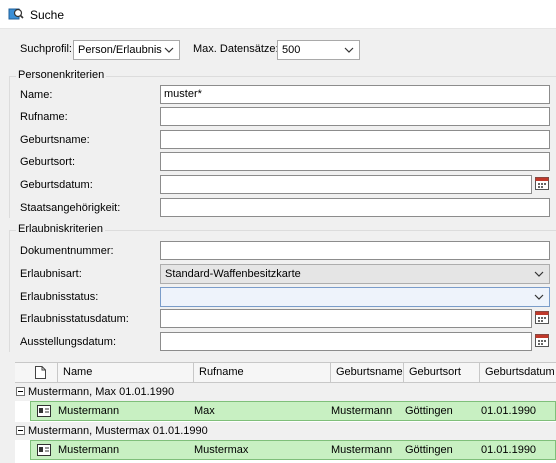 Image resolution: width=556 pixels, height=463 pixels. What do you see at coordinates (346, 184) in the screenshot?
I see `geburtsdatum-input` at bounding box center [346, 184].